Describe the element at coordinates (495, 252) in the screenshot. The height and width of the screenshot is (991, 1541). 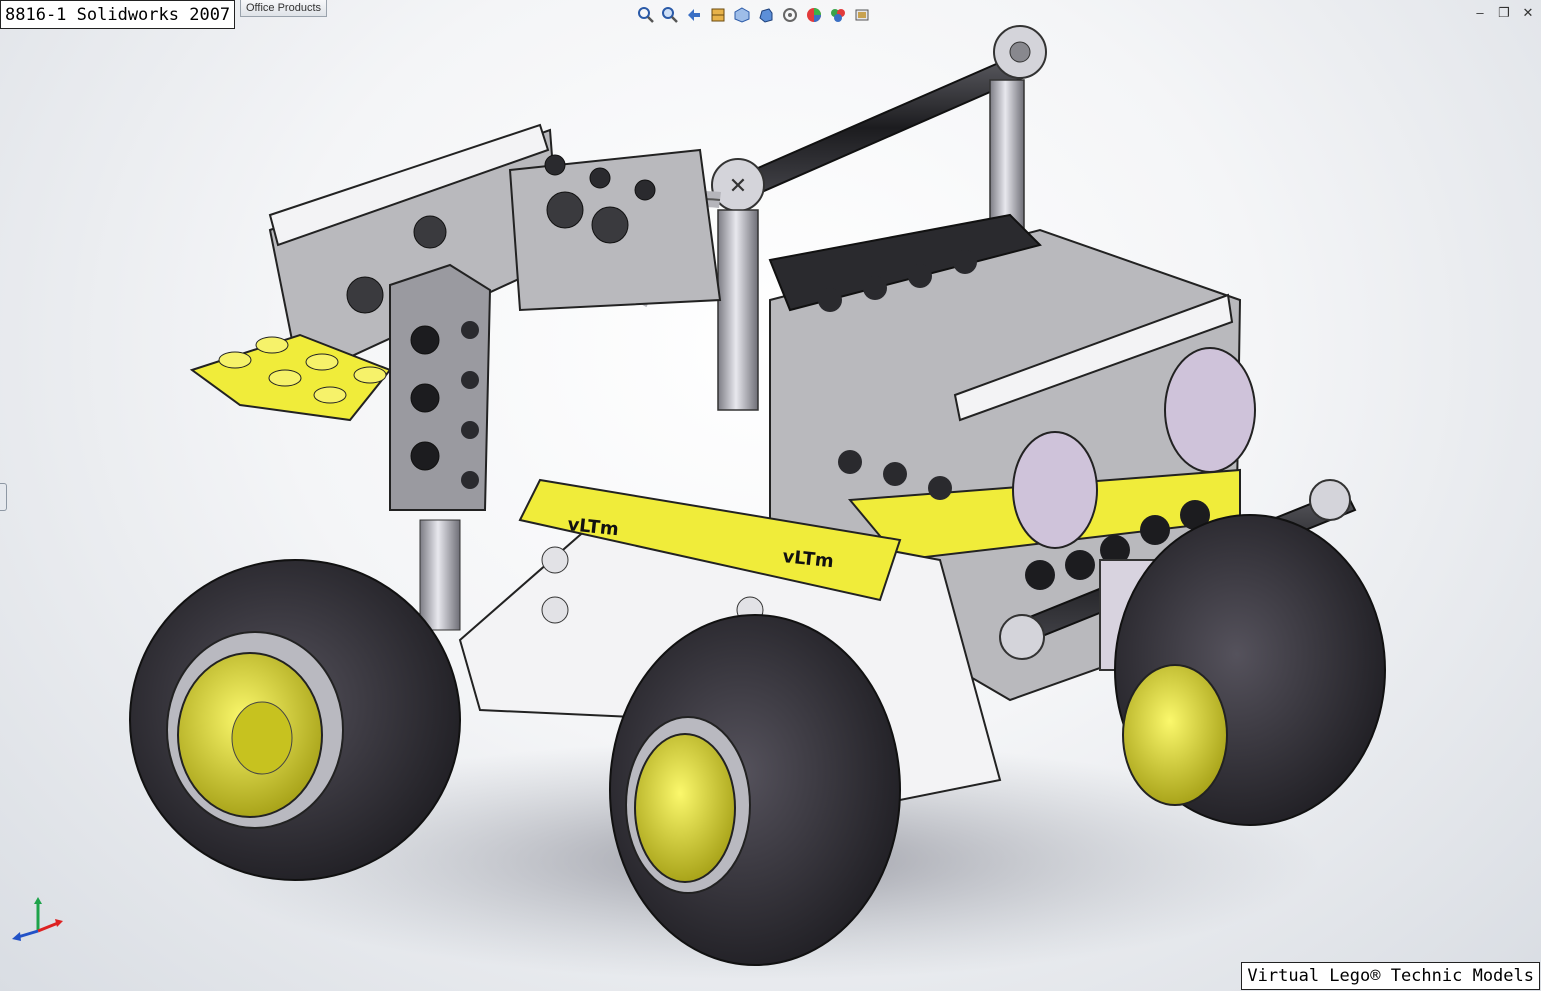
I see `rear-body` at that location.